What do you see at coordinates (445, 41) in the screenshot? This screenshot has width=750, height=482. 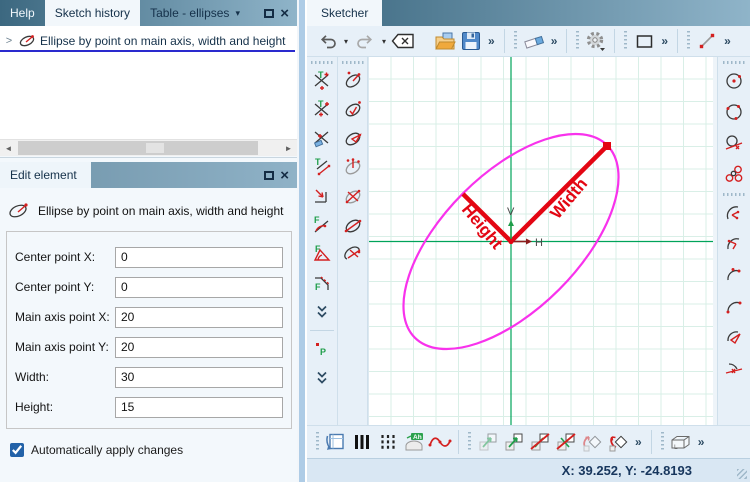 I see `open-file-button` at bounding box center [445, 41].